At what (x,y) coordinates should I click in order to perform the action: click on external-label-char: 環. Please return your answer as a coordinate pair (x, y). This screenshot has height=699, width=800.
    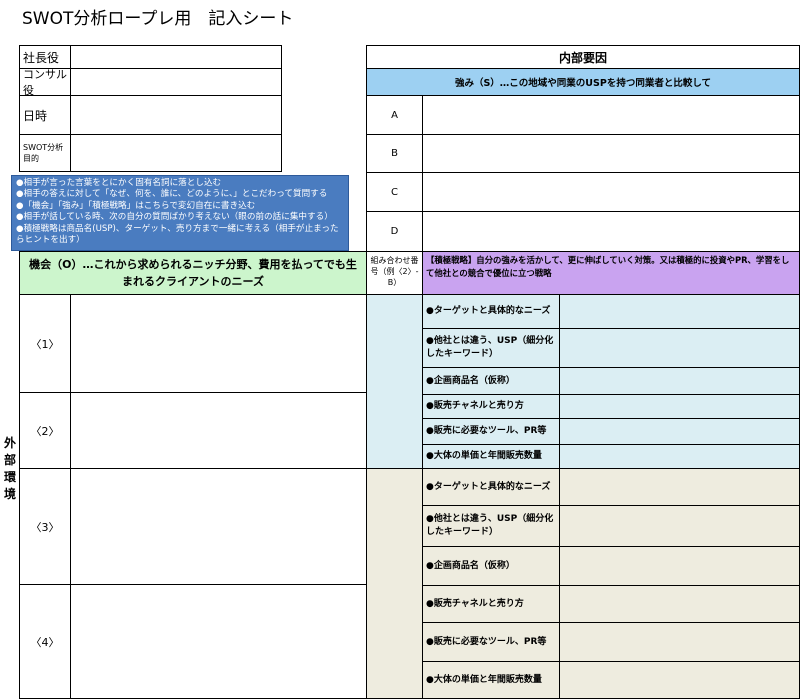
    Looking at the image, I should click on (9, 477).